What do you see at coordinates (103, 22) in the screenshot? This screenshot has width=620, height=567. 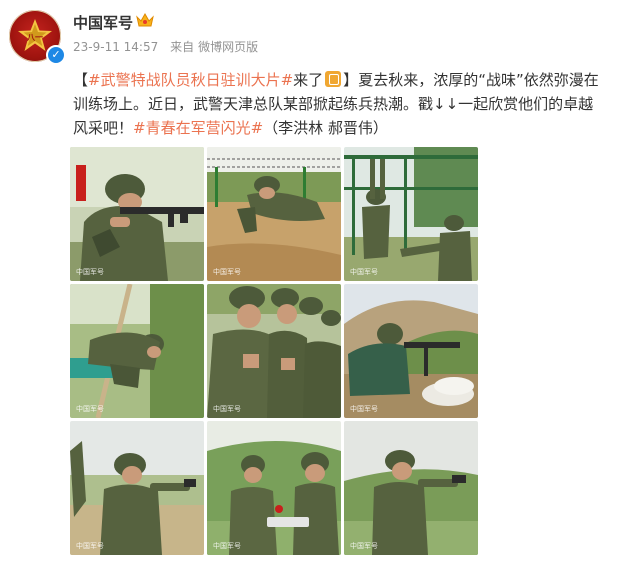 I see `account-name: 中国军号` at bounding box center [103, 22].